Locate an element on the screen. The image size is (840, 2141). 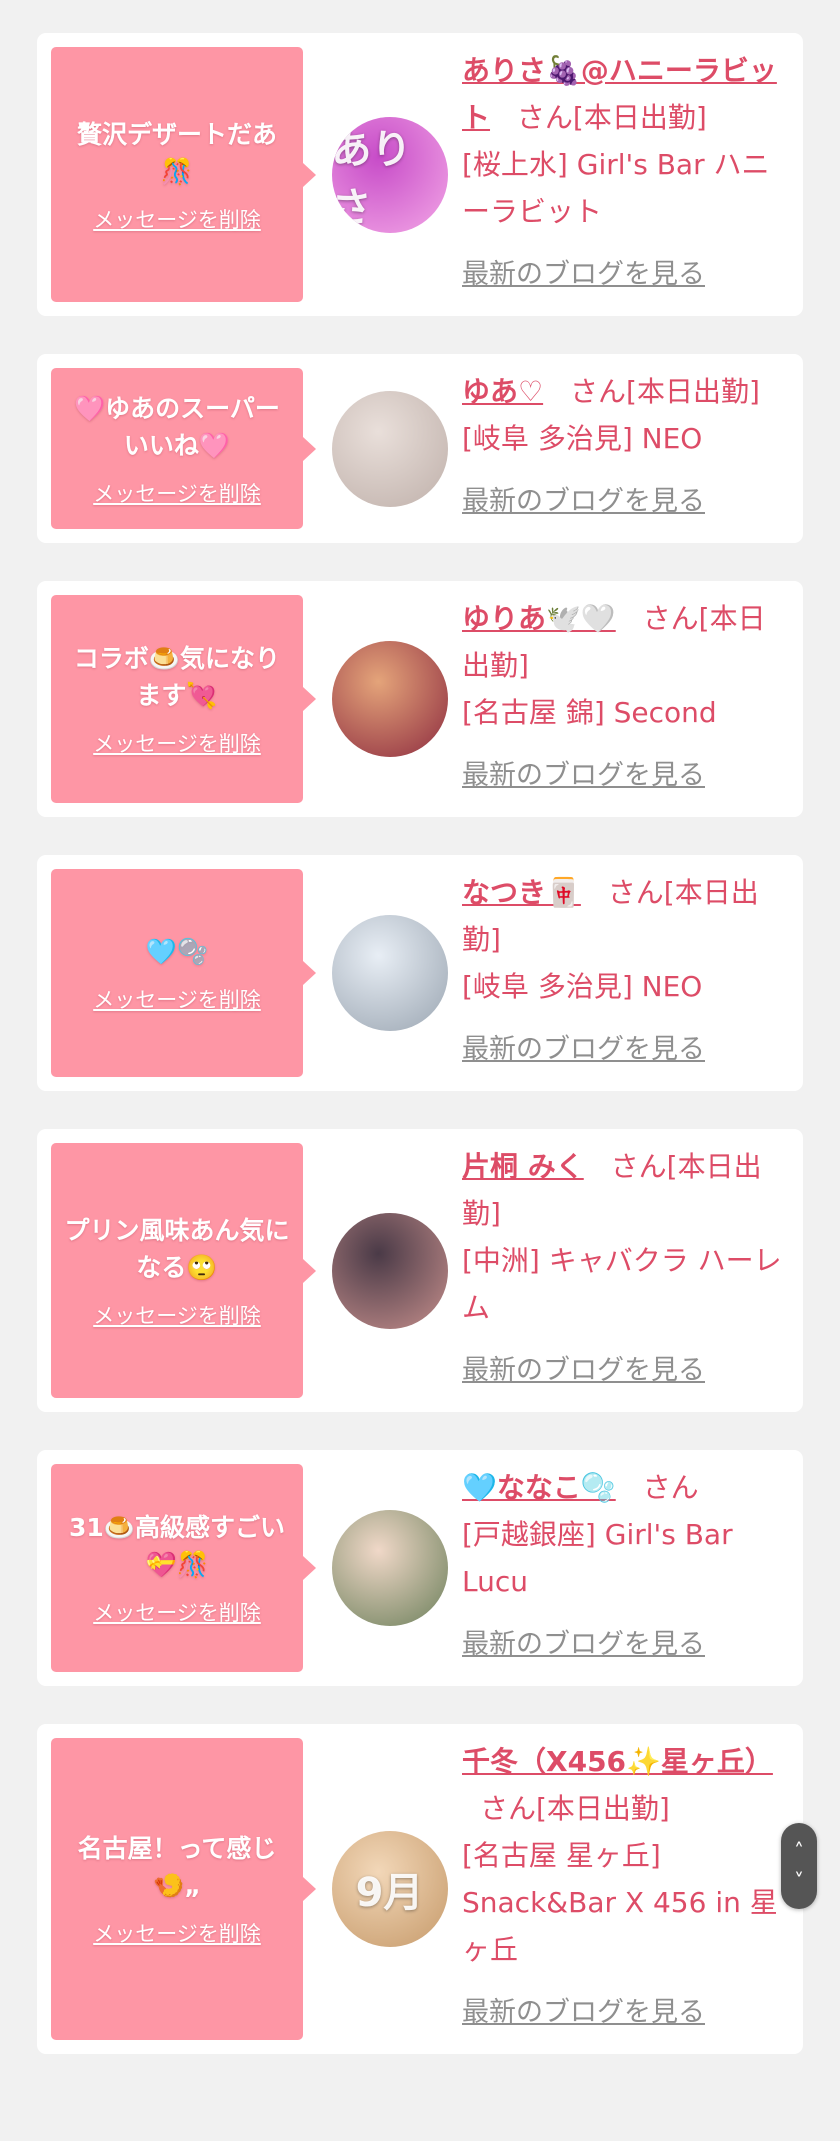
message-bubble-column: 贅沢デザートだあ🎊 メッセージを削除 is located at coordinates (177, 174).